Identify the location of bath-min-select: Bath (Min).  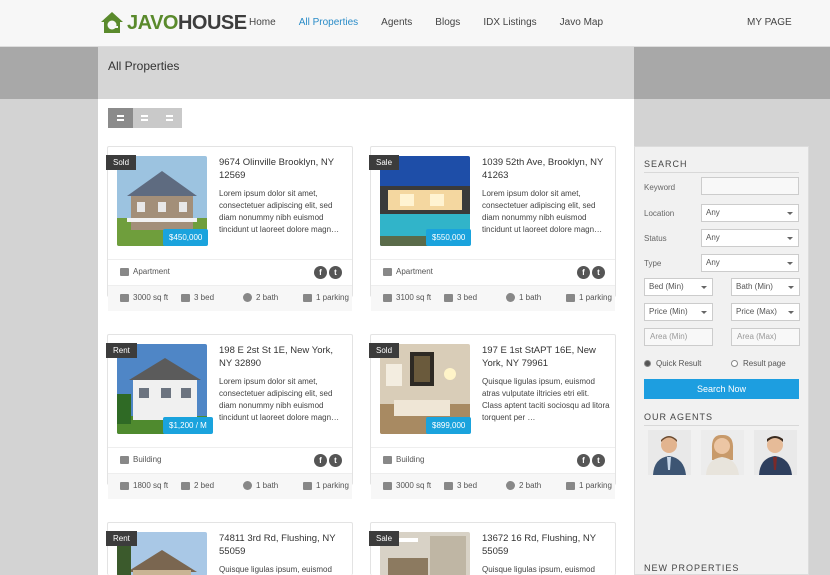
(765, 287).